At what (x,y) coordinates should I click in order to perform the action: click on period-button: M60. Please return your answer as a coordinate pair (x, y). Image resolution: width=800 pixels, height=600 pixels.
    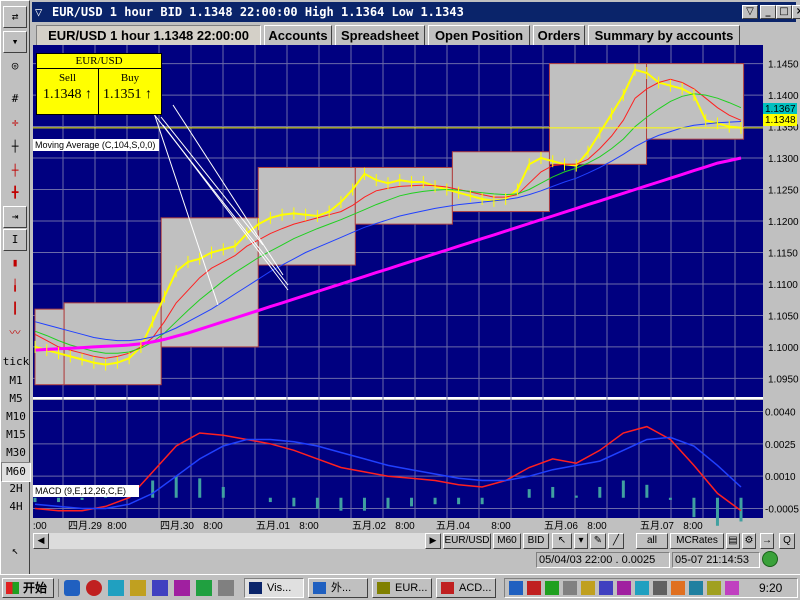
    Looking at the image, I should click on (507, 541).